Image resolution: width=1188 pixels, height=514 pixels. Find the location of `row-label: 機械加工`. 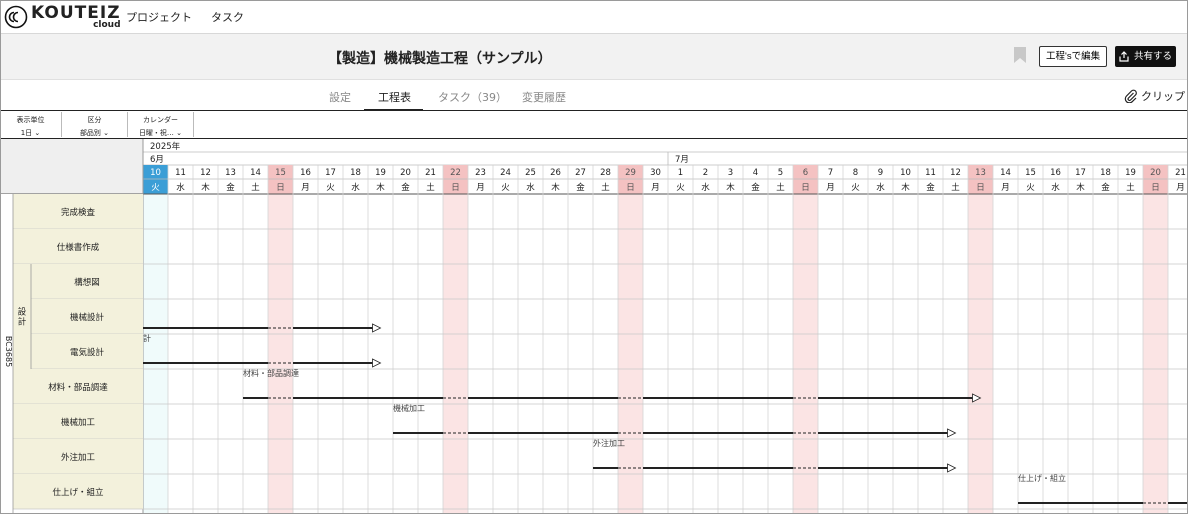

row-label: 機械加工 is located at coordinates (78, 422).